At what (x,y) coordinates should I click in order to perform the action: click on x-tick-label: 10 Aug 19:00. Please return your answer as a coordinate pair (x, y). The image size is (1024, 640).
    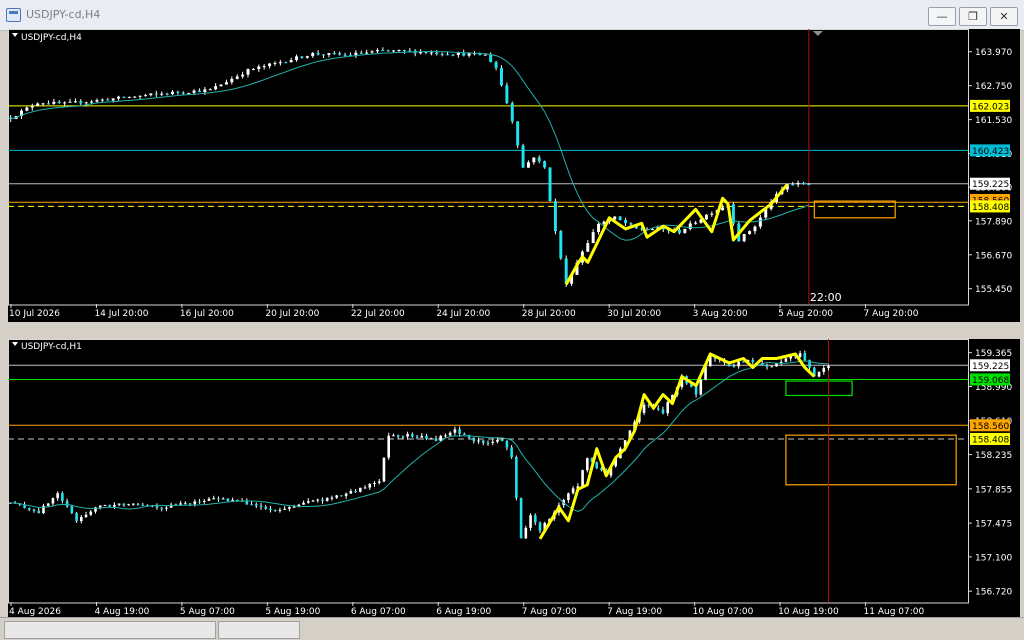
    Looking at the image, I should click on (808, 612).